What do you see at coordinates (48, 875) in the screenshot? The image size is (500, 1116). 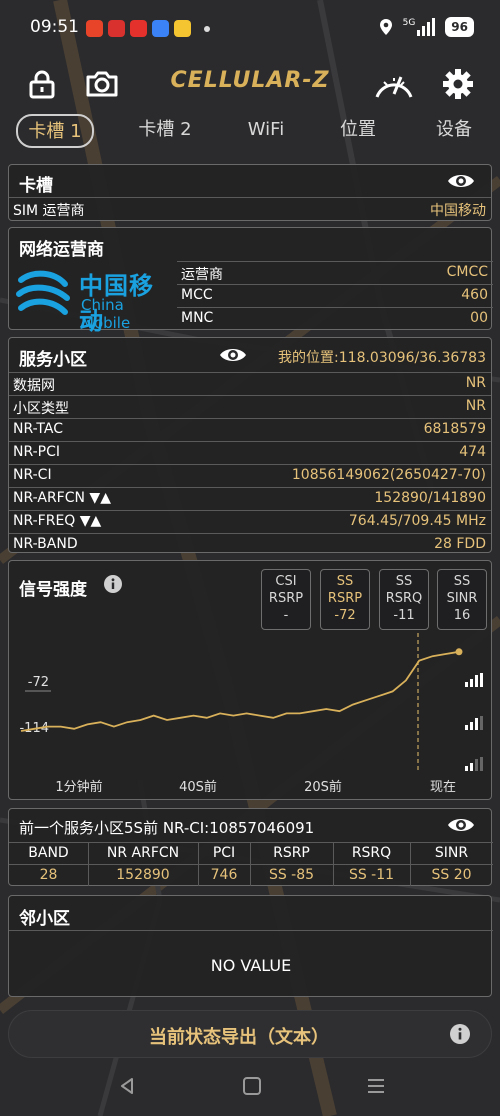 I see `table-cell: 28` at bounding box center [48, 875].